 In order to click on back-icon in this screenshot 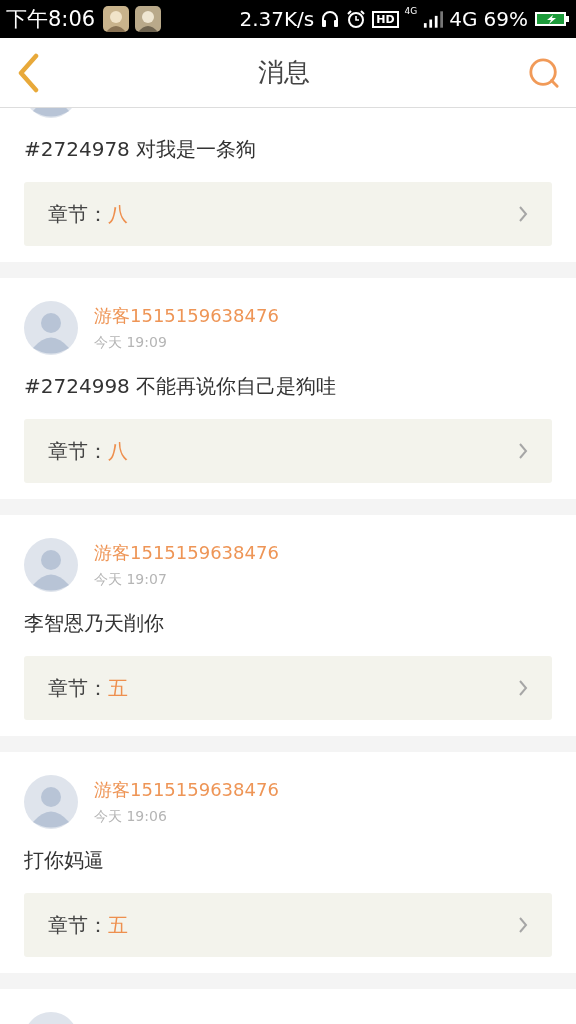, I will do `click(28, 72)`.